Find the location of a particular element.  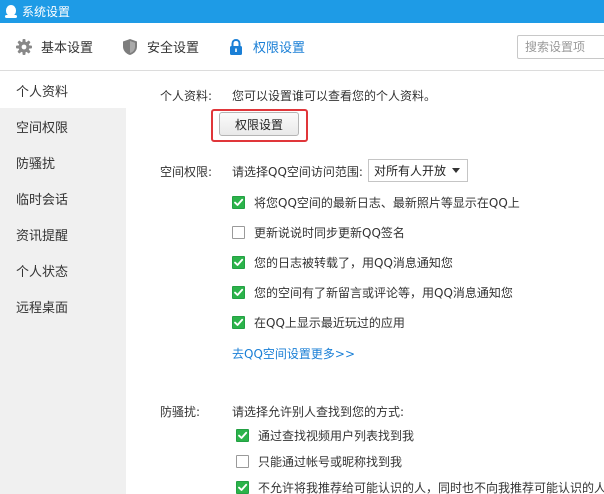

space-section-label: 空间权限: is located at coordinates (186, 172).